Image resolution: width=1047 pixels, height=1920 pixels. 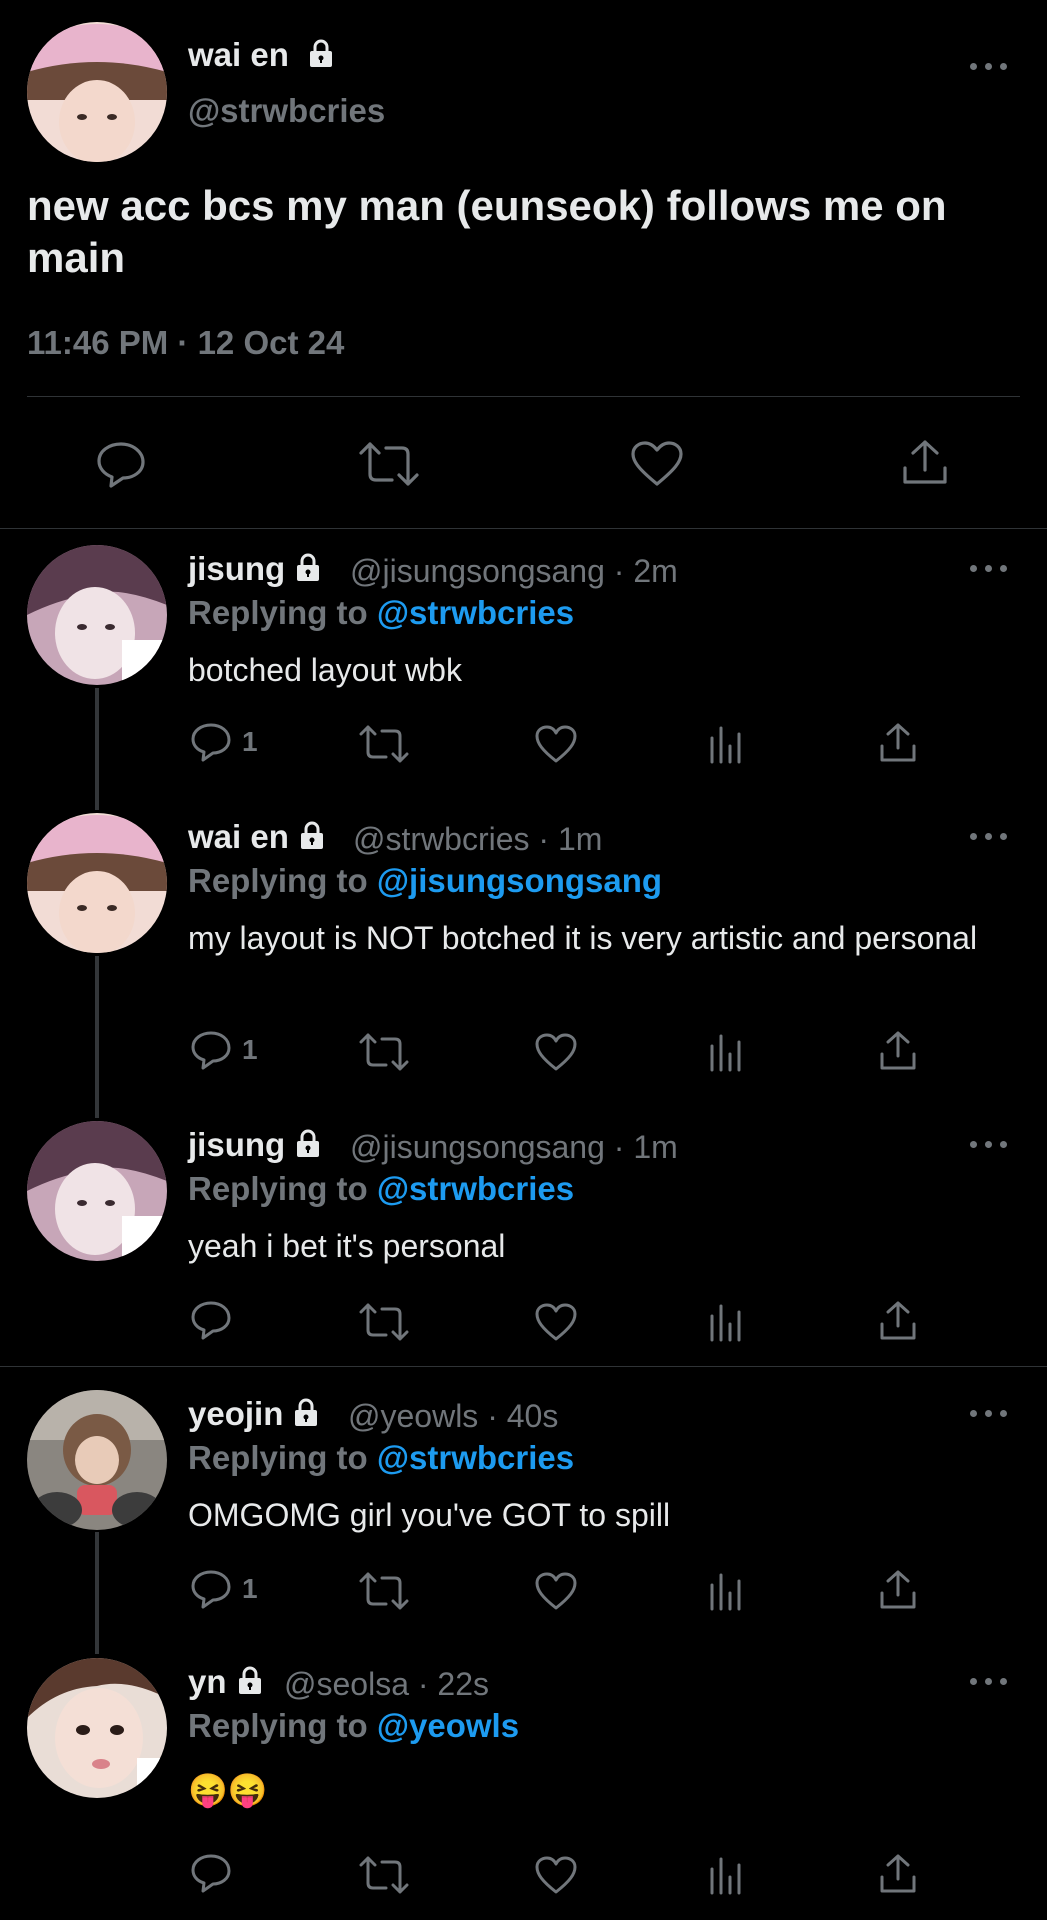 I want to click on mention-link: @jisungsongsang, so click(x=519, y=880).